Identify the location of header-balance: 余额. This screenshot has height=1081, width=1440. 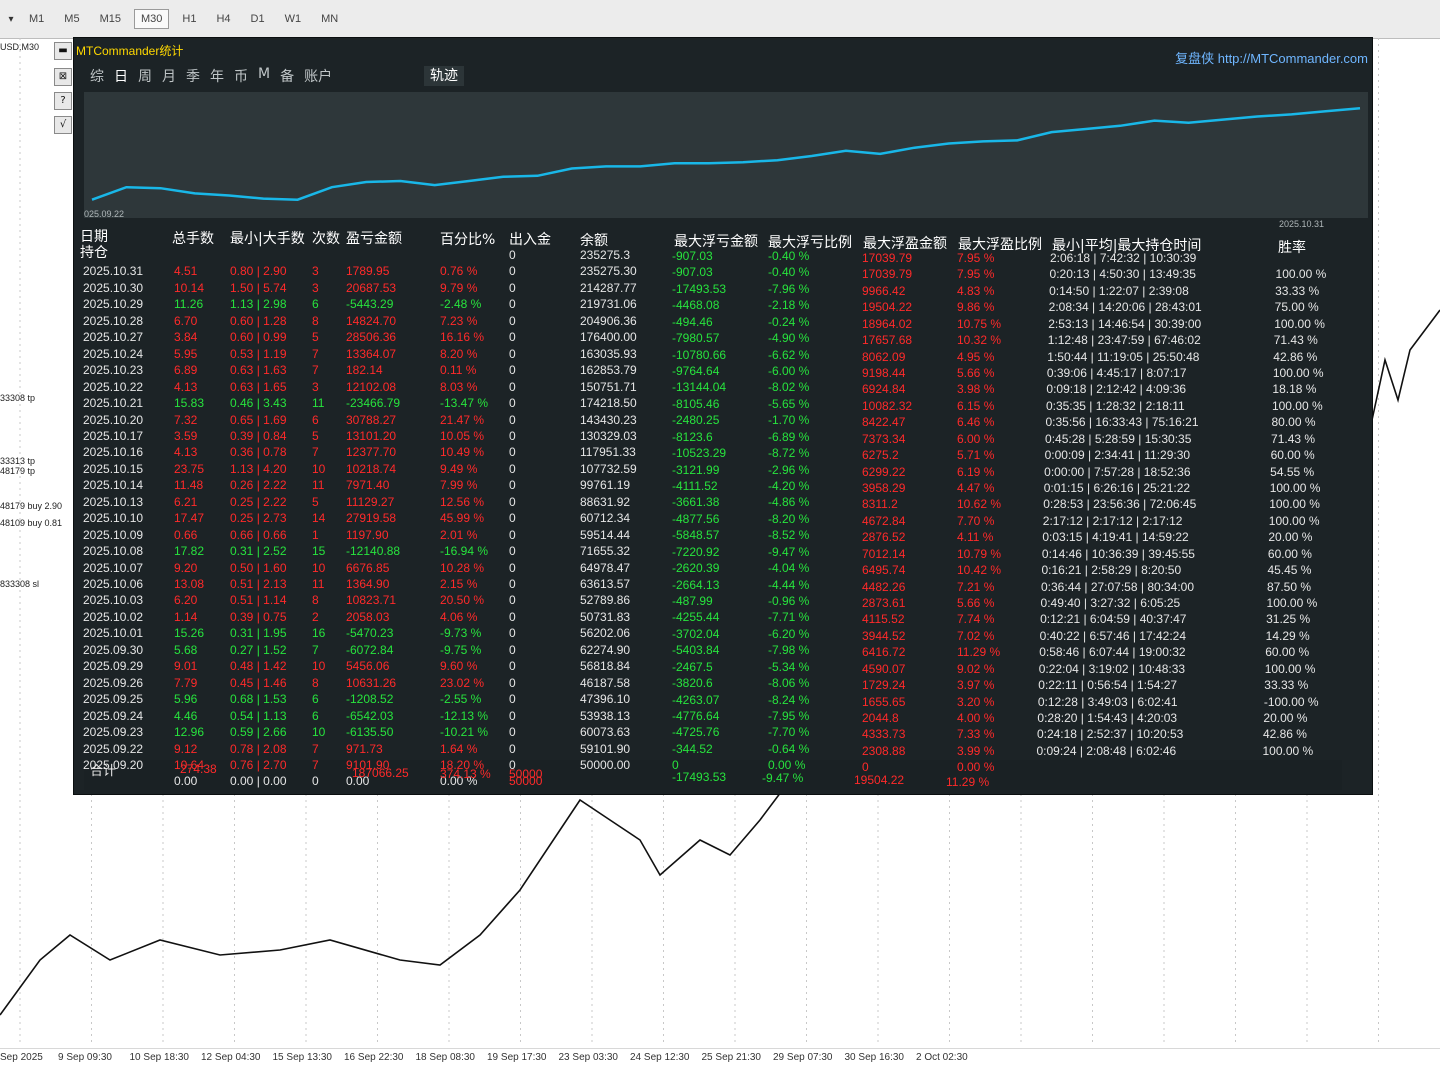
(594, 241).